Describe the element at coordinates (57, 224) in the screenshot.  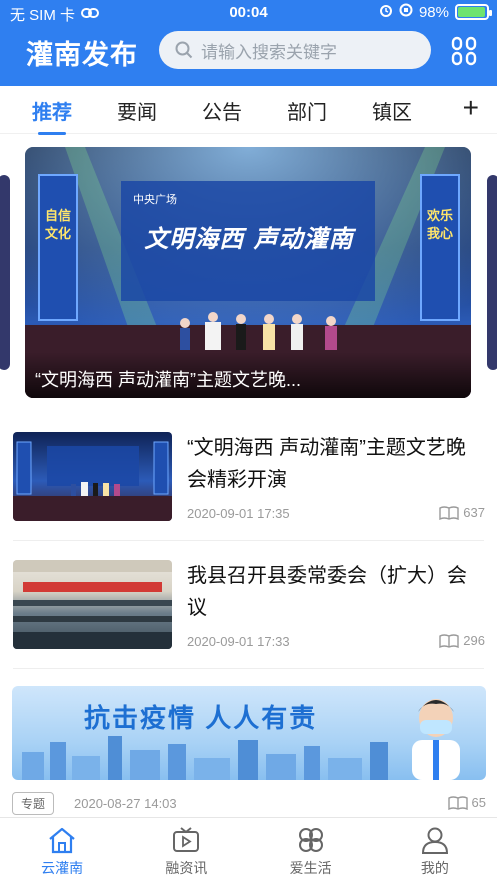
I see `left-stage-banner-text: 自信文化` at that location.